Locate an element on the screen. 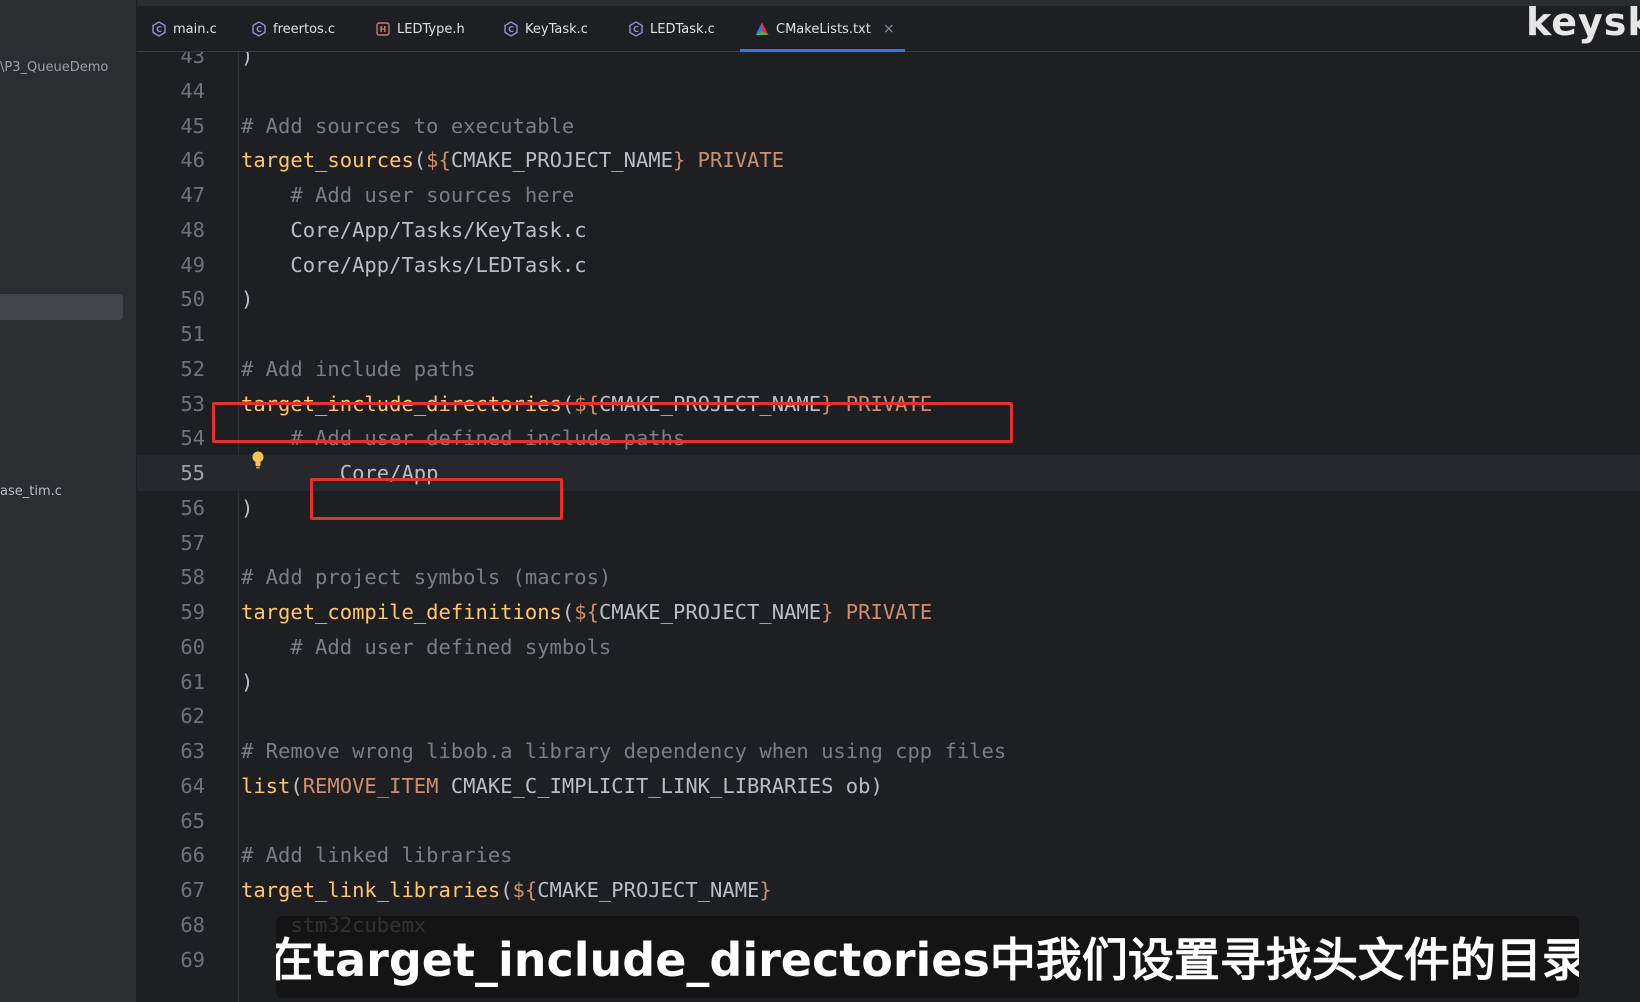 This screenshot has width=1640, height=1002. line-number: 47 is located at coordinates (192, 195).